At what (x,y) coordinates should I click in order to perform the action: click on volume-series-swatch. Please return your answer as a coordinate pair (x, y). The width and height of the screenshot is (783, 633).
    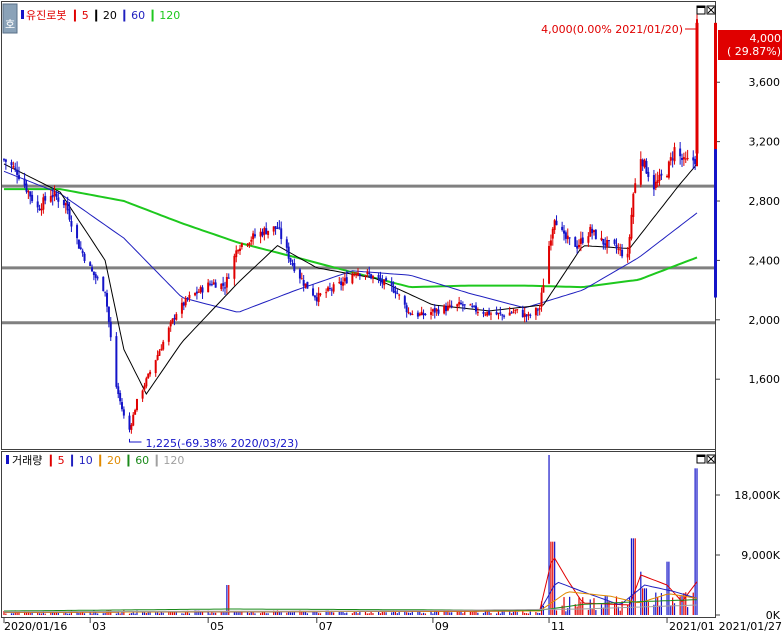
    Looking at the image, I should click on (7, 459).